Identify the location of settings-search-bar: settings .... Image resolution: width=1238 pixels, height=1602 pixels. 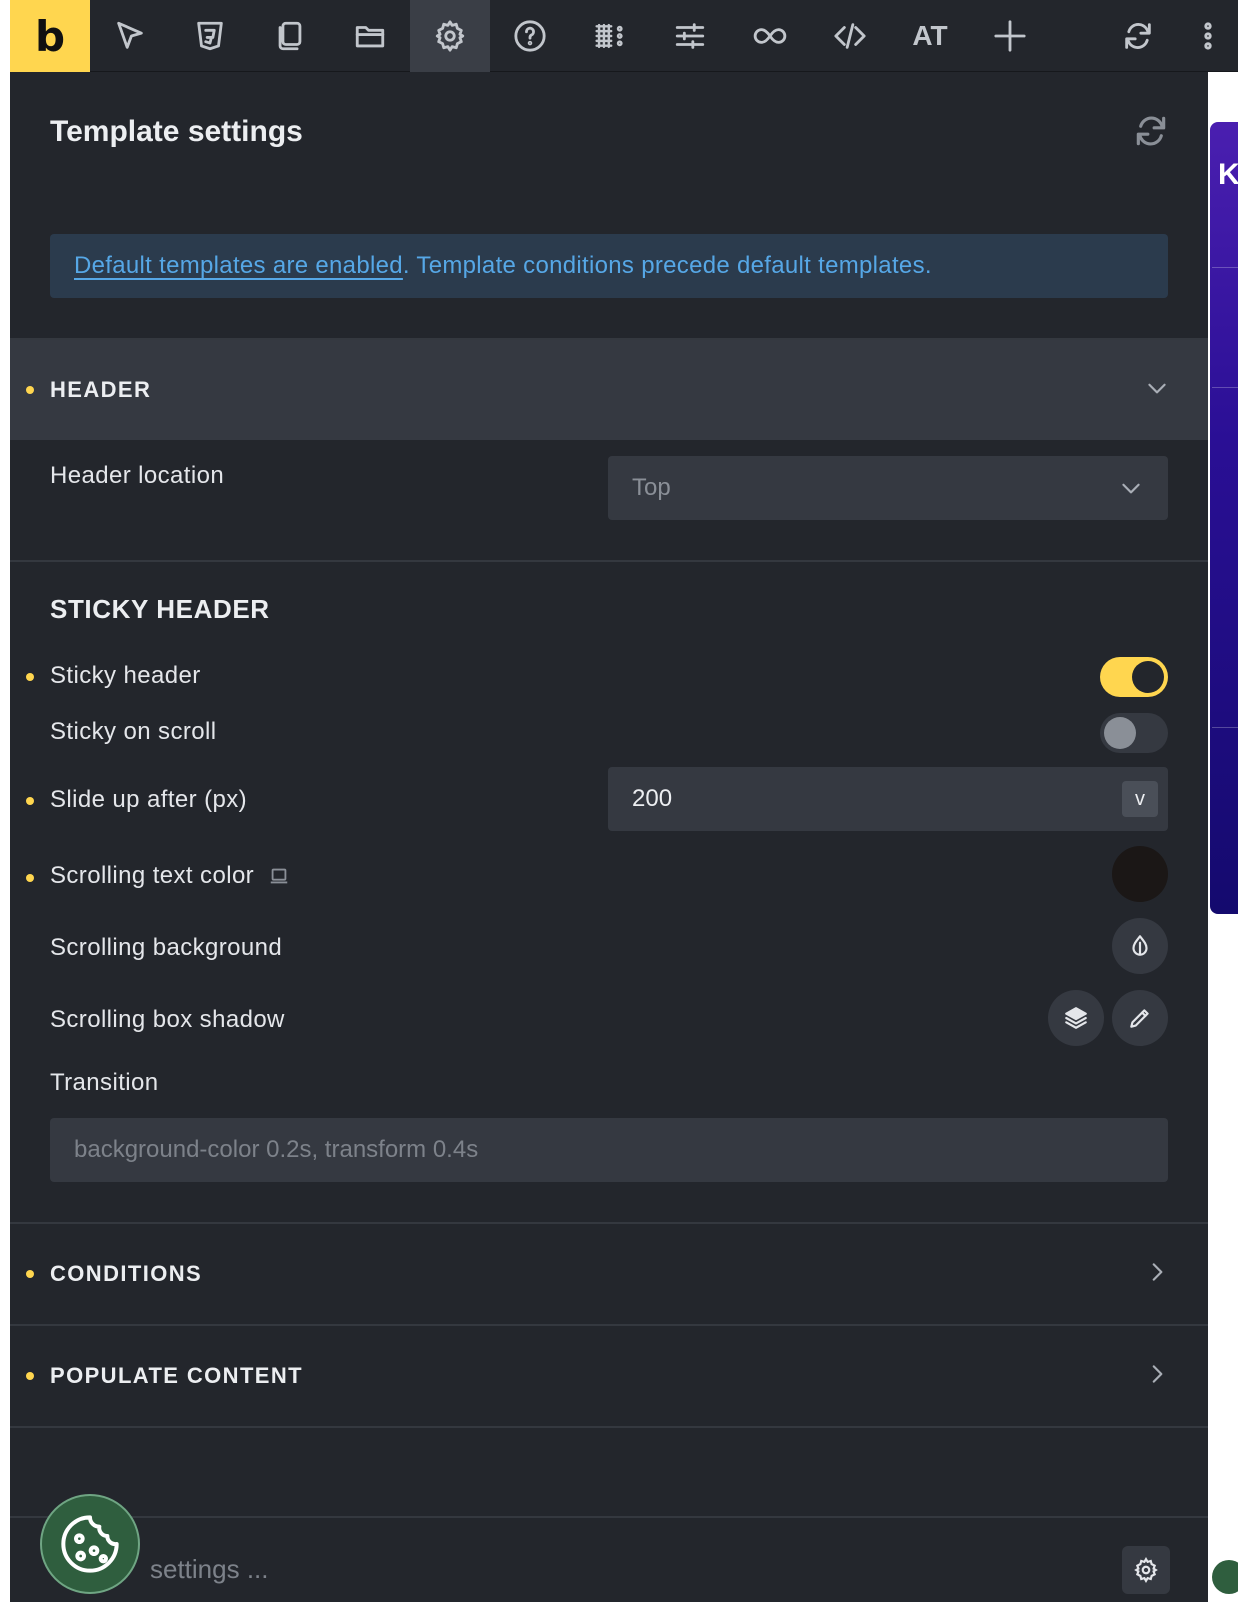
(609, 1559).